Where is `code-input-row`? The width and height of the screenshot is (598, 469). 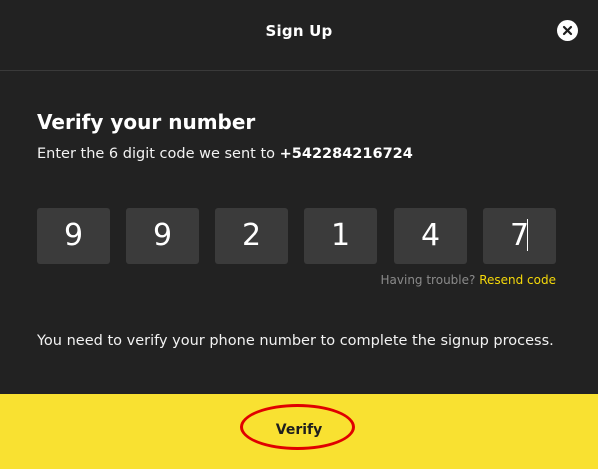
code-input-row is located at coordinates (297, 236).